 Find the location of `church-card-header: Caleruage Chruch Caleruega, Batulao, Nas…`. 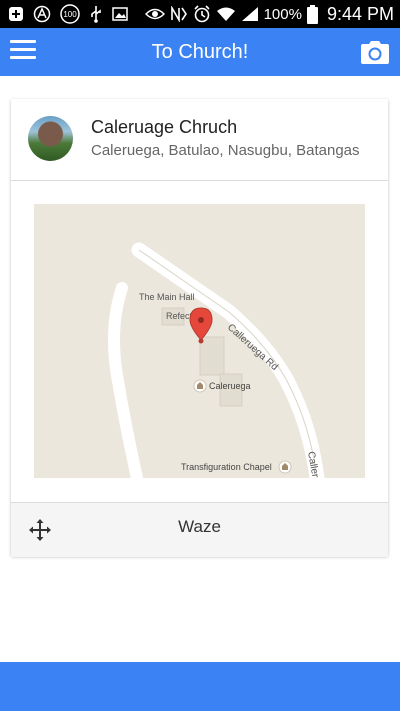

church-card-header: Caleruage Chruch Caleruega, Batulao, Nas… is located at coordinates (199, 140).